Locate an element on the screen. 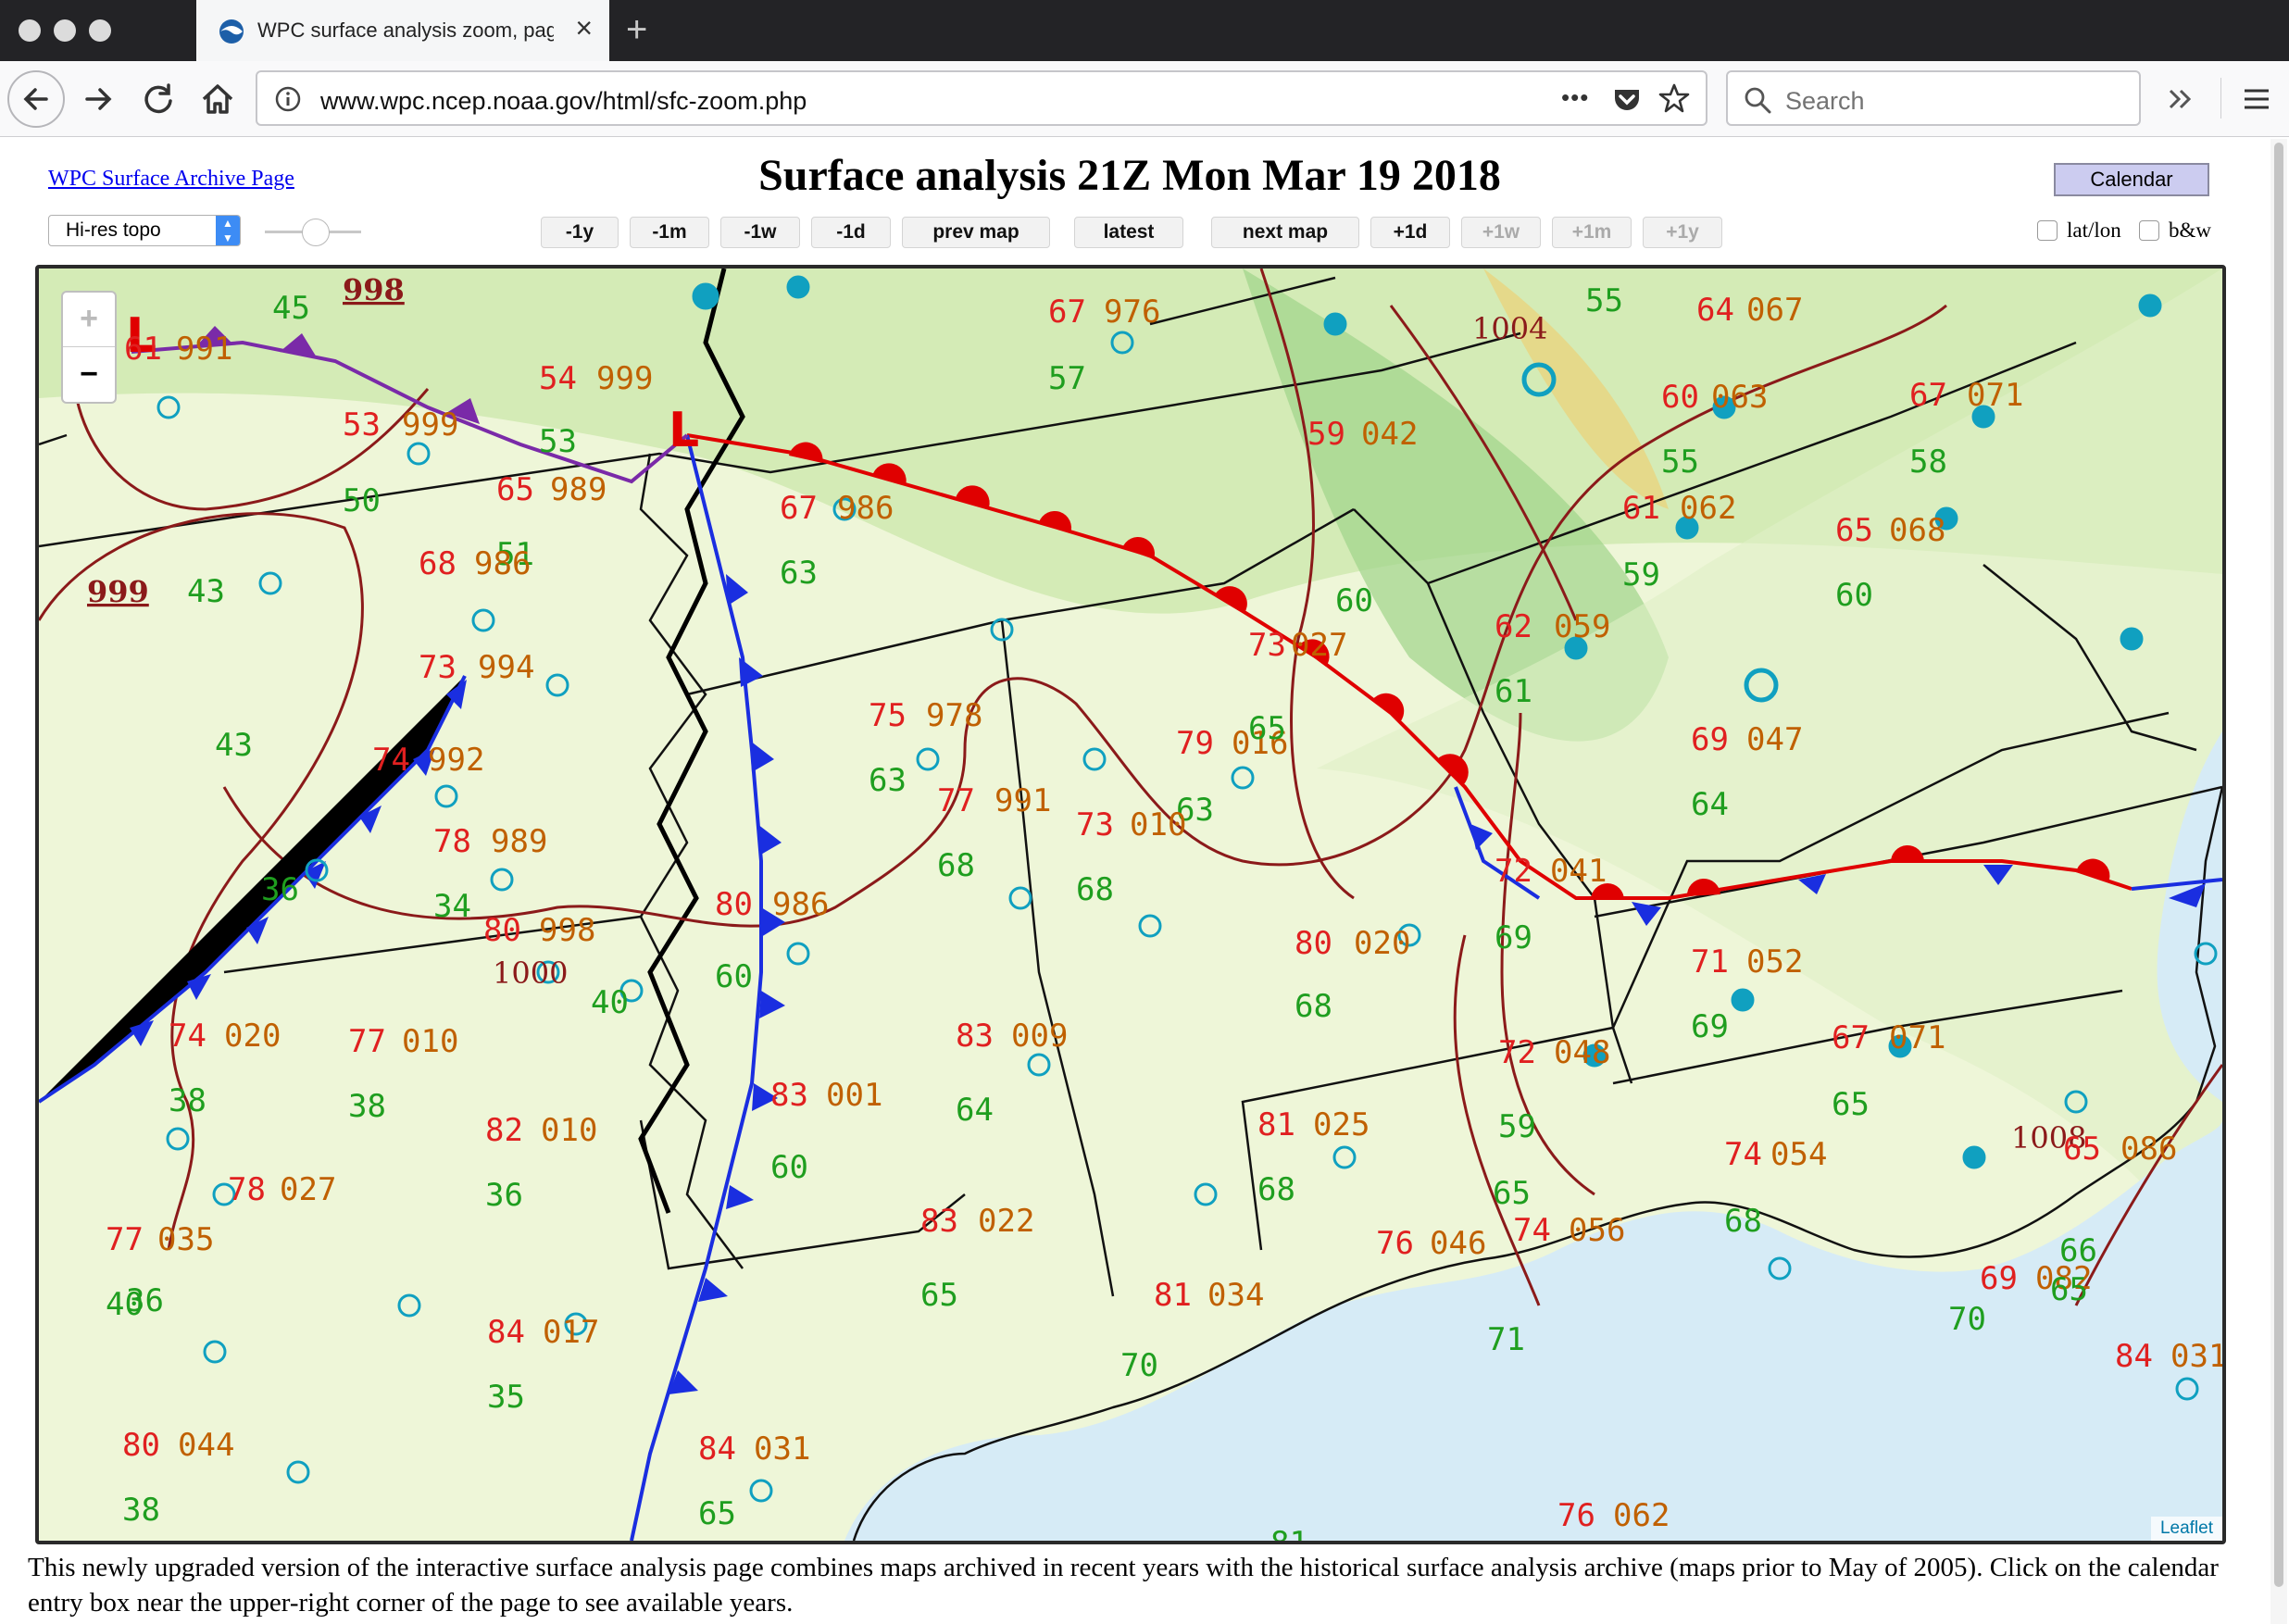 Image resolution: width=2289 pixels, height=1624 pixels. svg-text: 047 is located at coordinates (1774, 739).